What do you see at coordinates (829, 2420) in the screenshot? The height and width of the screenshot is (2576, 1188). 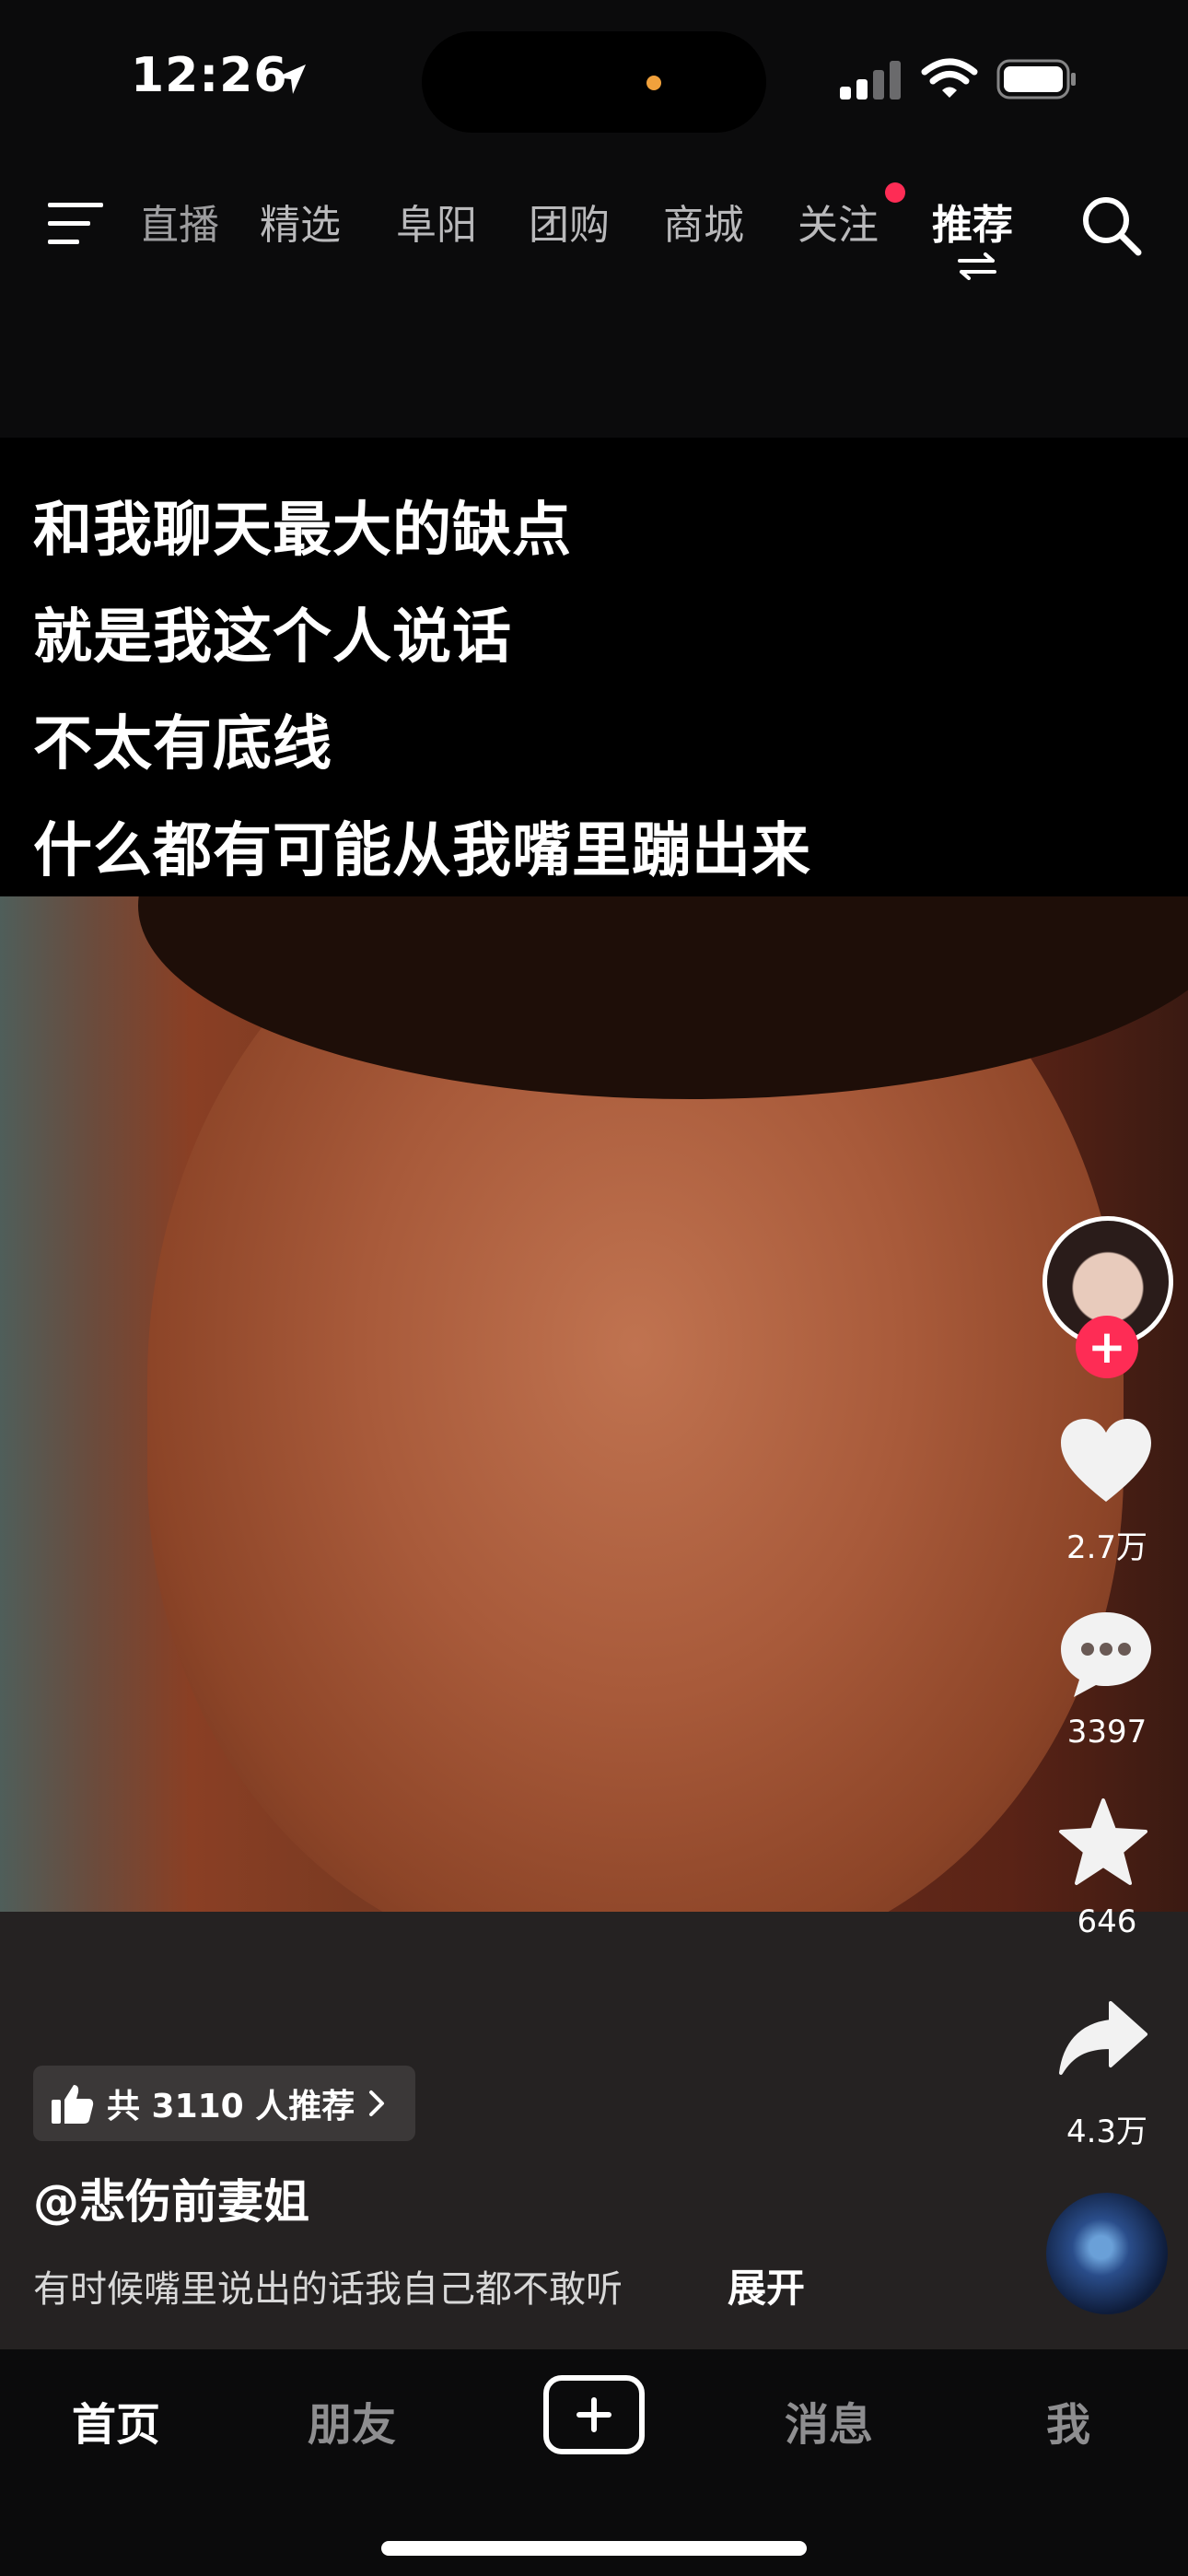 I see `tab-messages: 消息` at bounding box center [829, 2420].